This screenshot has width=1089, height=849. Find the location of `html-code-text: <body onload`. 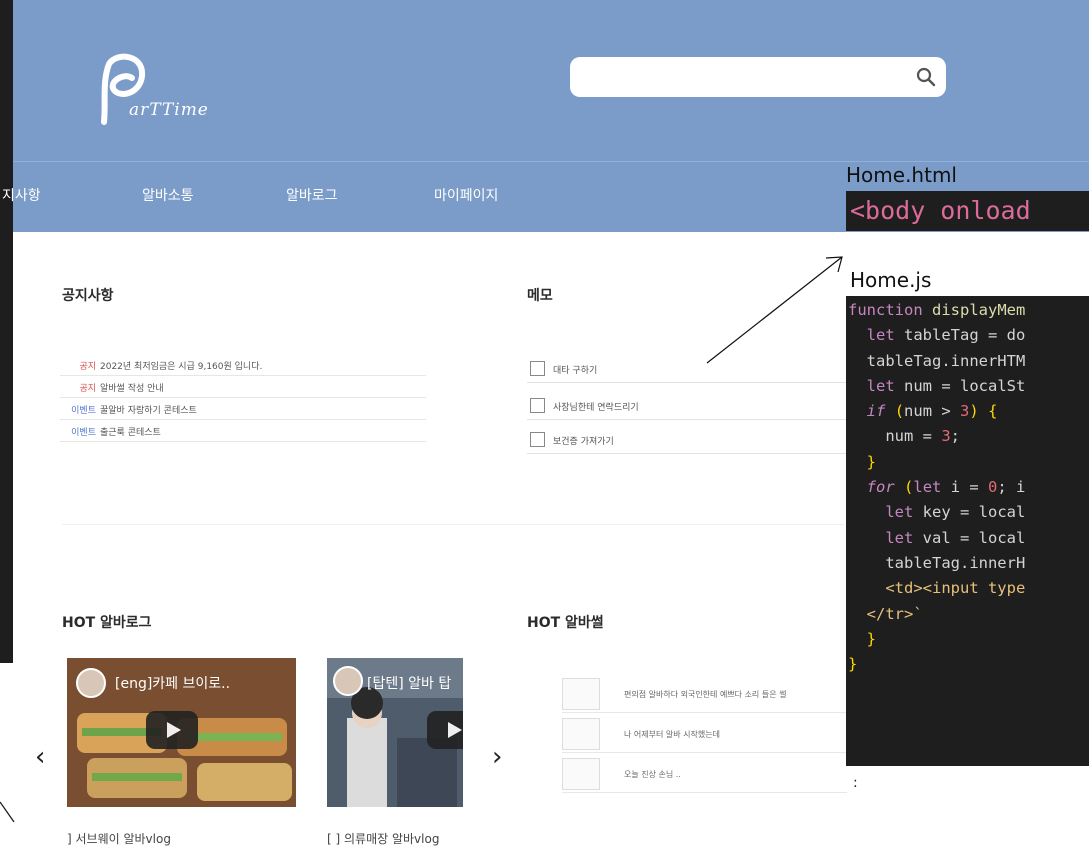

html-code-text: <body onload is located at coordinates (940, 210).